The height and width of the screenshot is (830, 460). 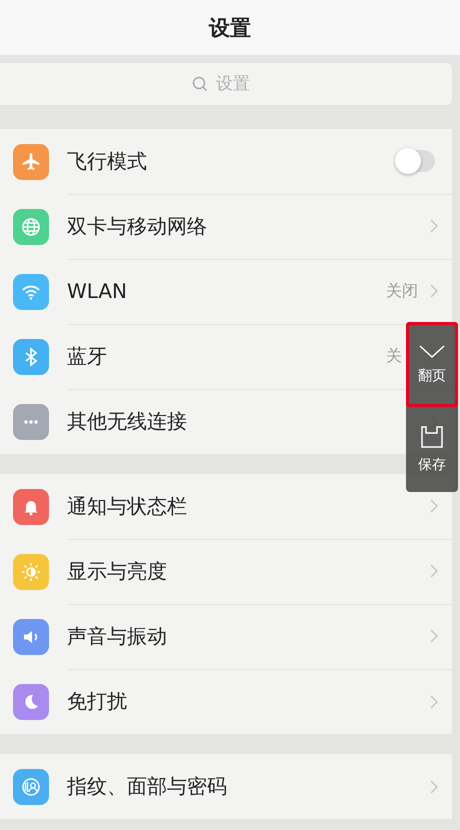 I want to click on setting-label: 显示与亮度, so click(x=117, y=571).